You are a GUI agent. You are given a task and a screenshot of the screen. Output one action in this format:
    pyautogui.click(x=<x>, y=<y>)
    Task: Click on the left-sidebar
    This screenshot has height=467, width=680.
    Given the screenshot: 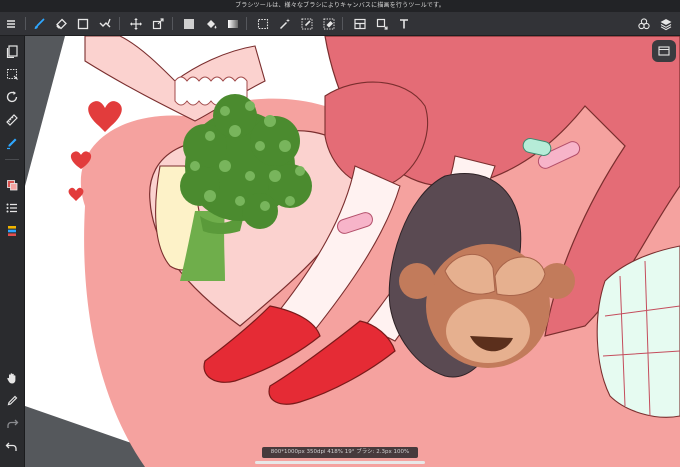 What is the action you would take?
    pyautogui.click(x=12, y=251)
    